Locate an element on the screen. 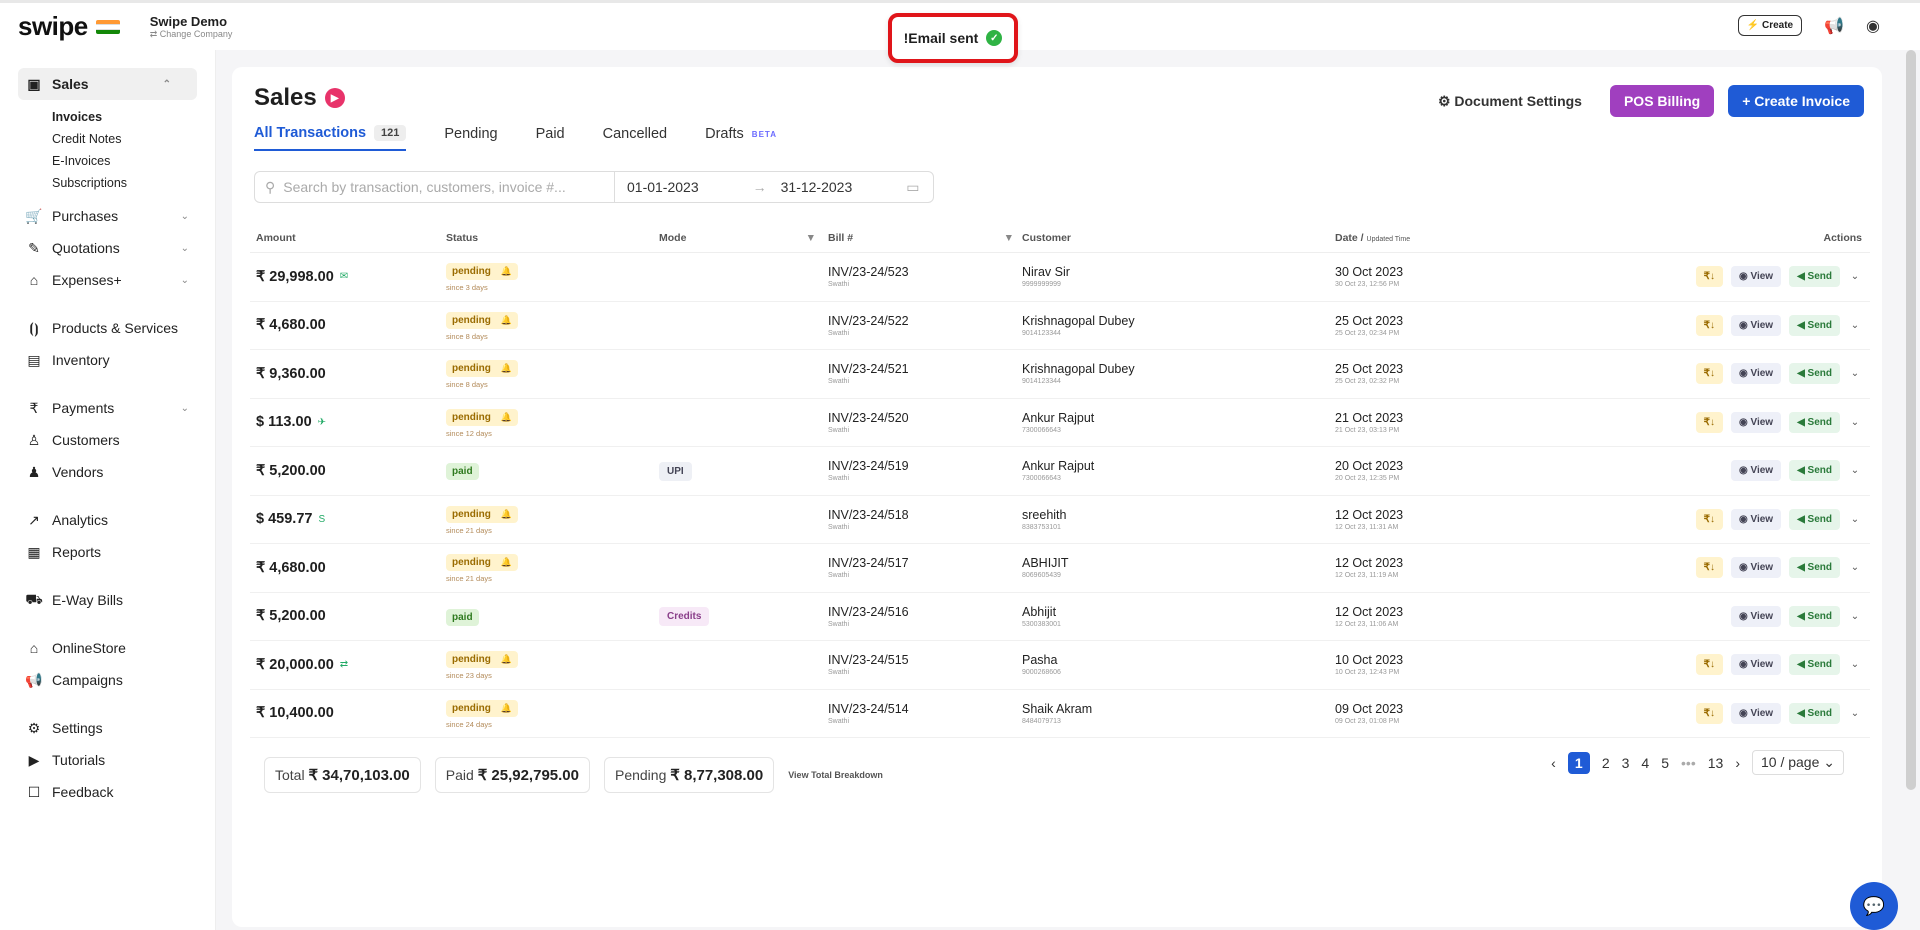 The width and height of the screenshot is (1920, 930). sidebar-item-feedback: ☐ Feedback is located at coordinates (107, 792).